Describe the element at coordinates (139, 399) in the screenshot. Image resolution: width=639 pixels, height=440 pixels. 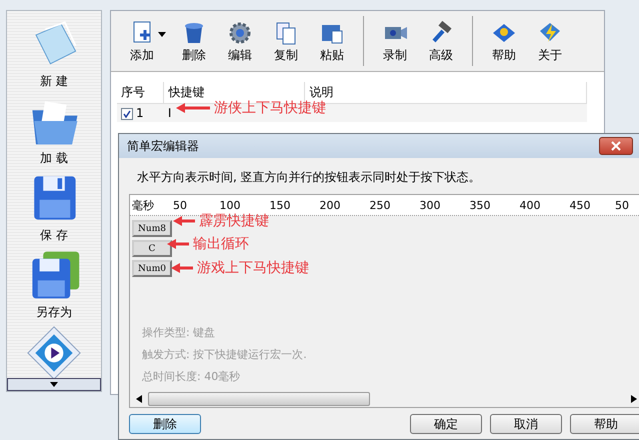
I see `scroll-left-icon` at that location.